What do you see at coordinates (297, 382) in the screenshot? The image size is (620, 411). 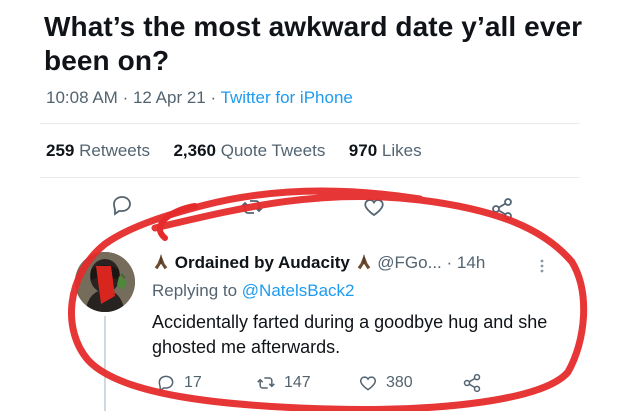 I see `retweet-count: 147` at bounding box center [297, 382].